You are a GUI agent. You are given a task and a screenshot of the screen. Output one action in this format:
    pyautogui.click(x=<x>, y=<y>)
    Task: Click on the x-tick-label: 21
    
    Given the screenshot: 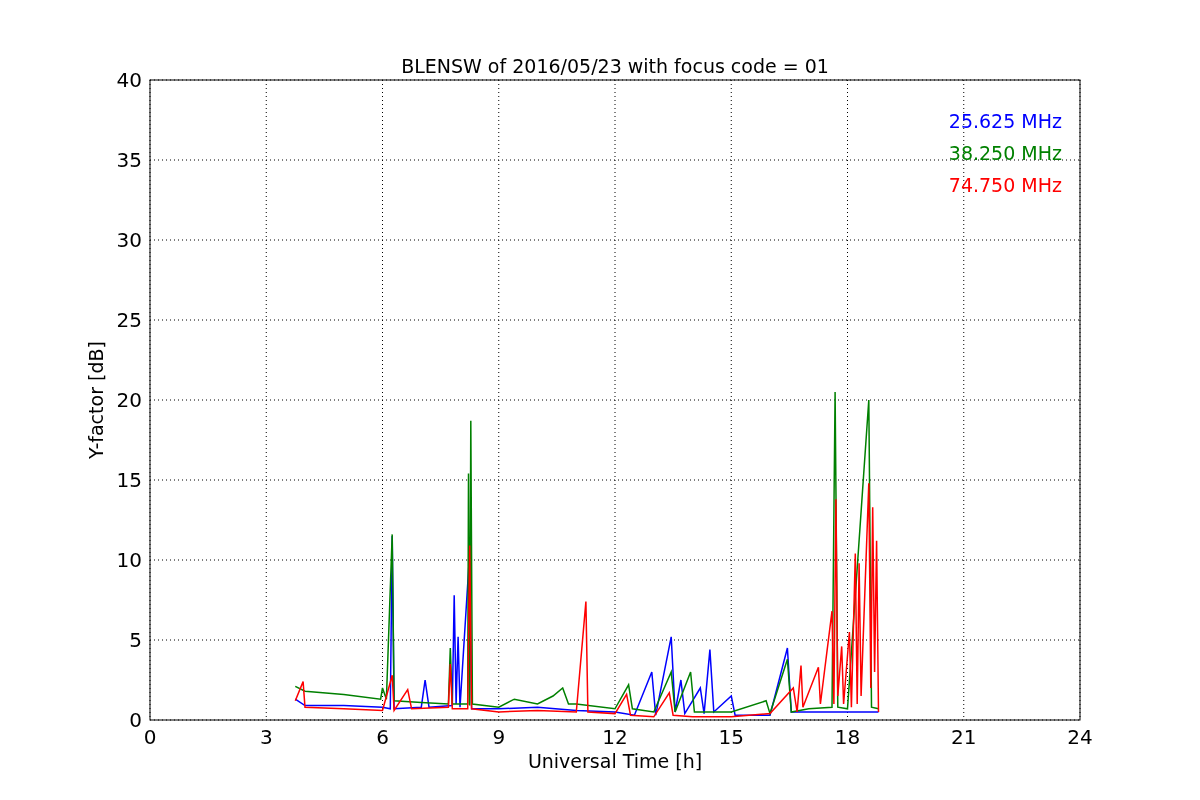 What is the action you would take?
    pyautogui.click(x=964, y=737)
    